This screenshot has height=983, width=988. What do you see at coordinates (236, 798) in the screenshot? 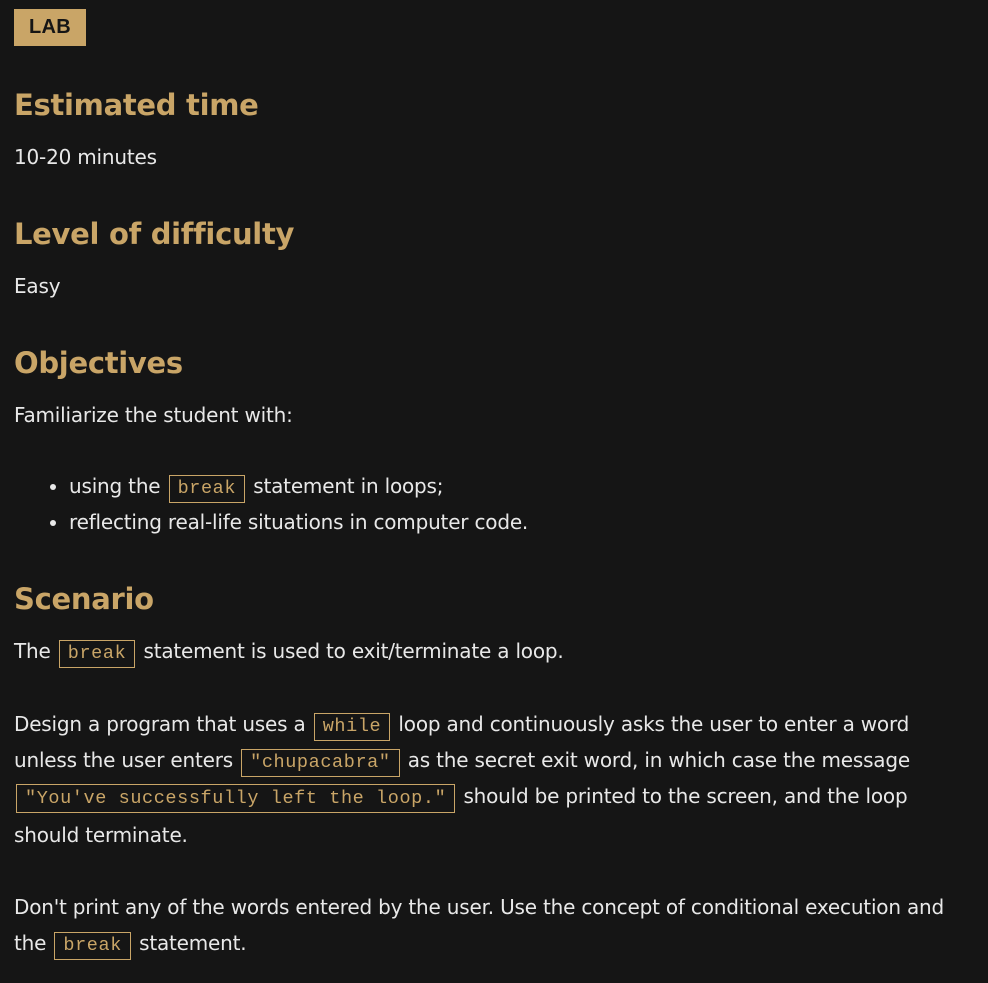
I see `code-exit-message: "You've successfully left the loop."` at bounding box center [236, 798].